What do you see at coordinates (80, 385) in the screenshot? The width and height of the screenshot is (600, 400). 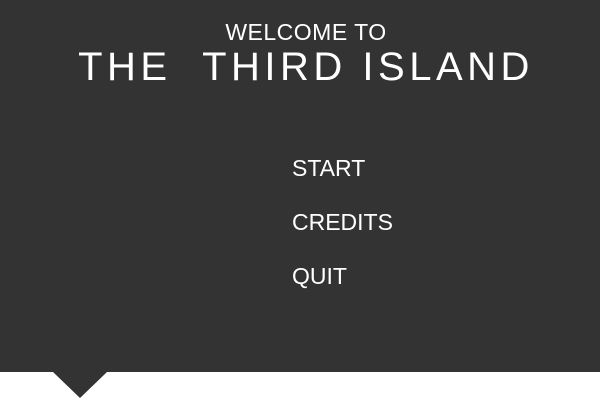 I see `panel-pointer-arrow` at bounding box center [80, 385].